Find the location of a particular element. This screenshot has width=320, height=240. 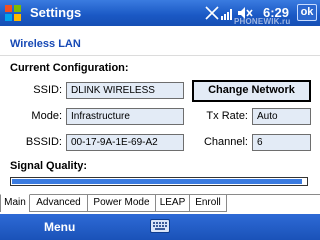

tab-power-mode: Power Mode is located at coordinates (122, 203).